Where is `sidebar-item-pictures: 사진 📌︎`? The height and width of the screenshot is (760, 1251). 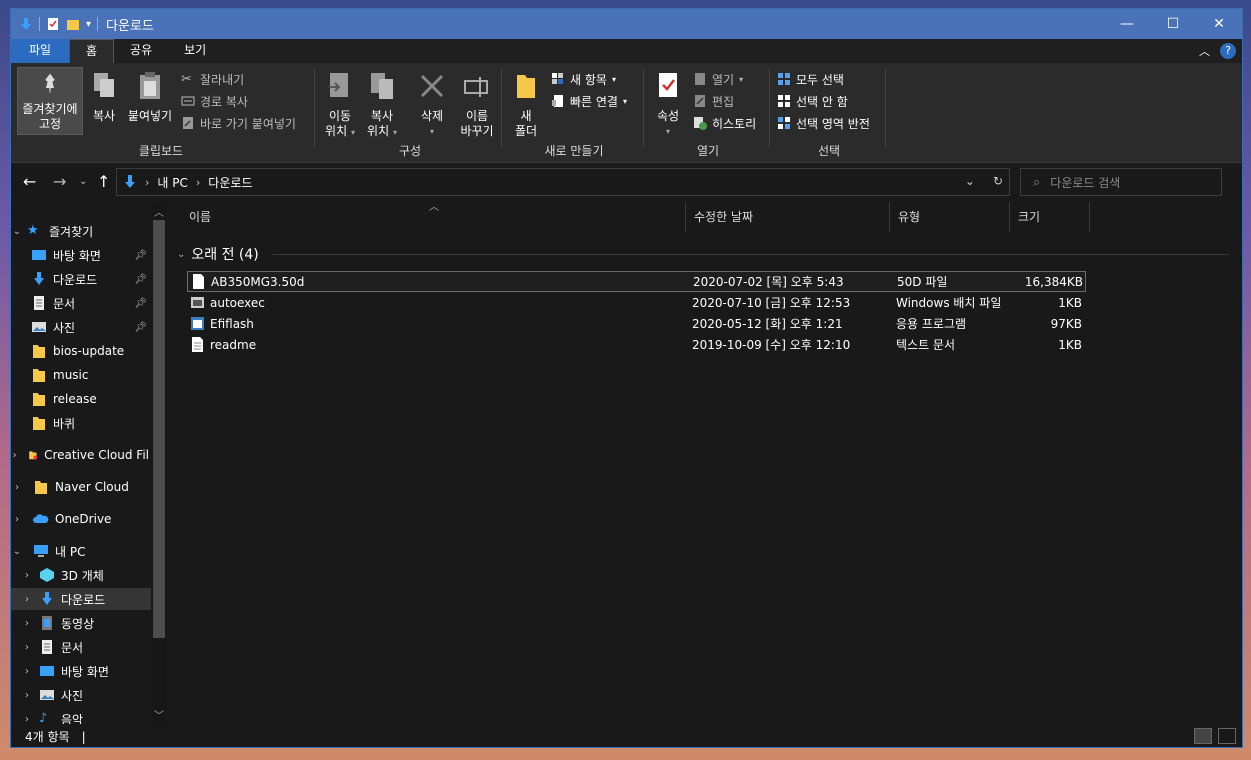 sidebar-item-pictures: 사진 📌︎ is located at coordinates (80, 327).